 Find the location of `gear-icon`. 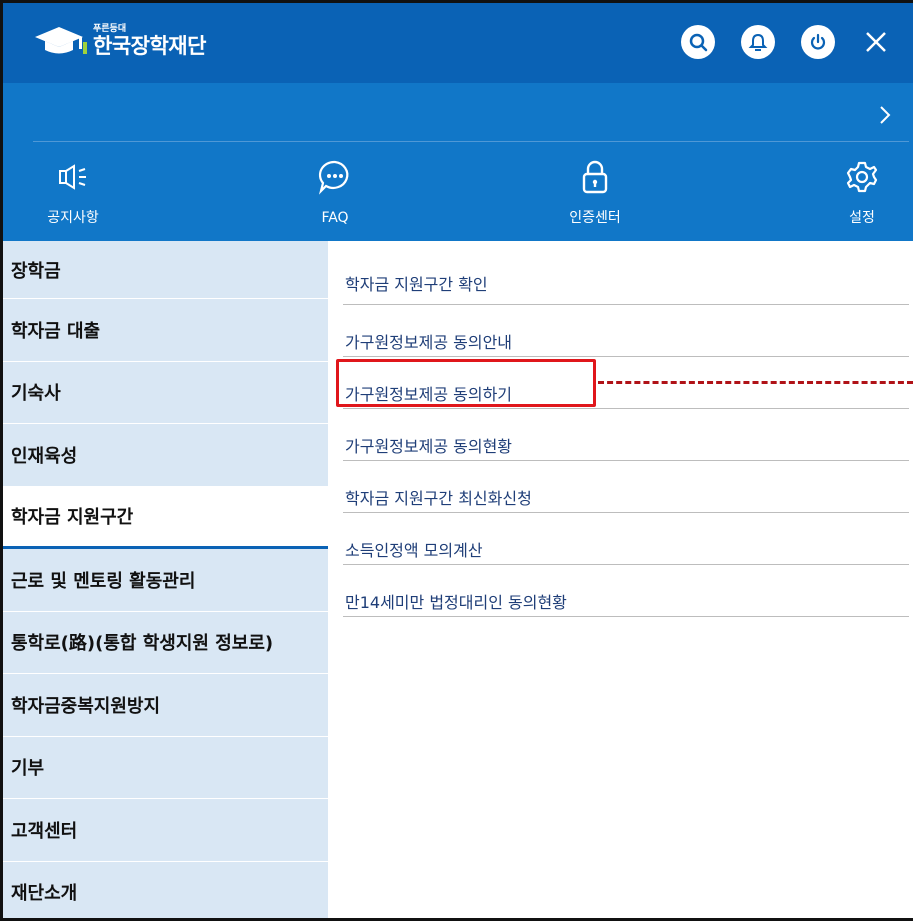

gear-icon is located at coordinates (862, 179).